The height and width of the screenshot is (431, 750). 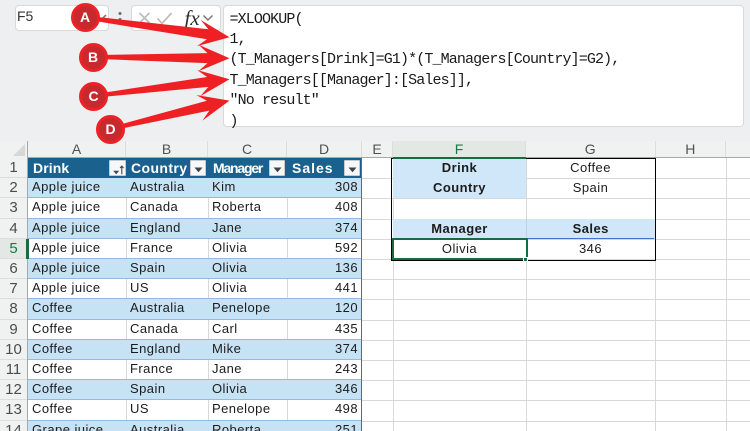 I want to click on svg-text: fx, so click(x=193, y=18).